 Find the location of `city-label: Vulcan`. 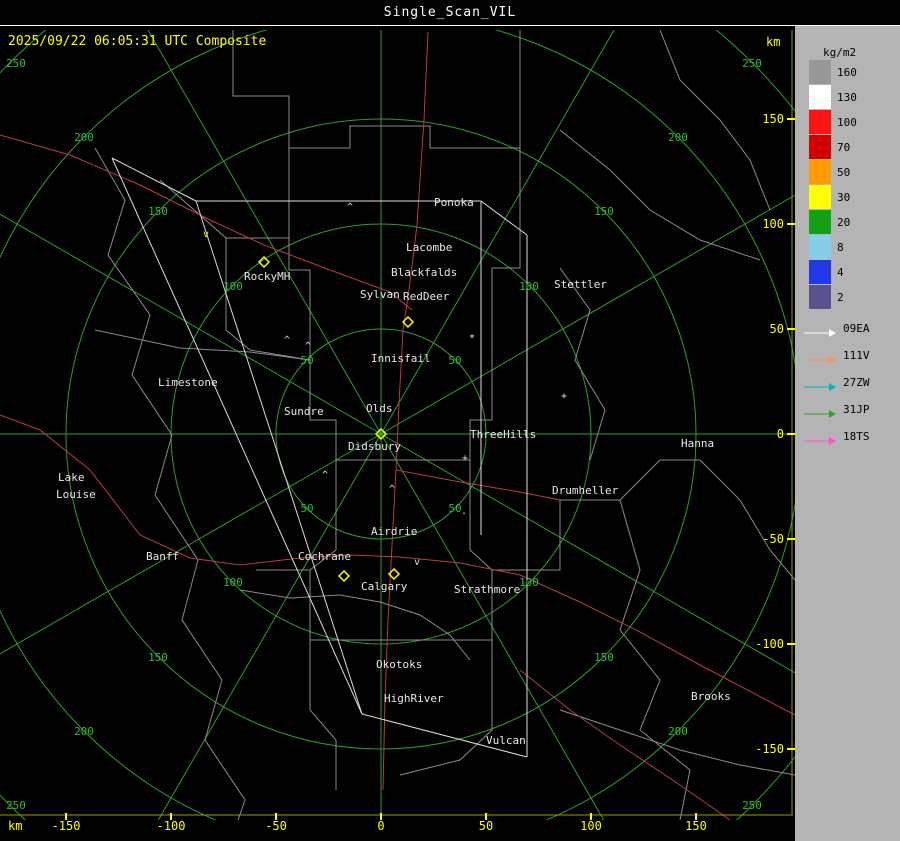

city-label: Vulcan is located at coordinates (506, 740).